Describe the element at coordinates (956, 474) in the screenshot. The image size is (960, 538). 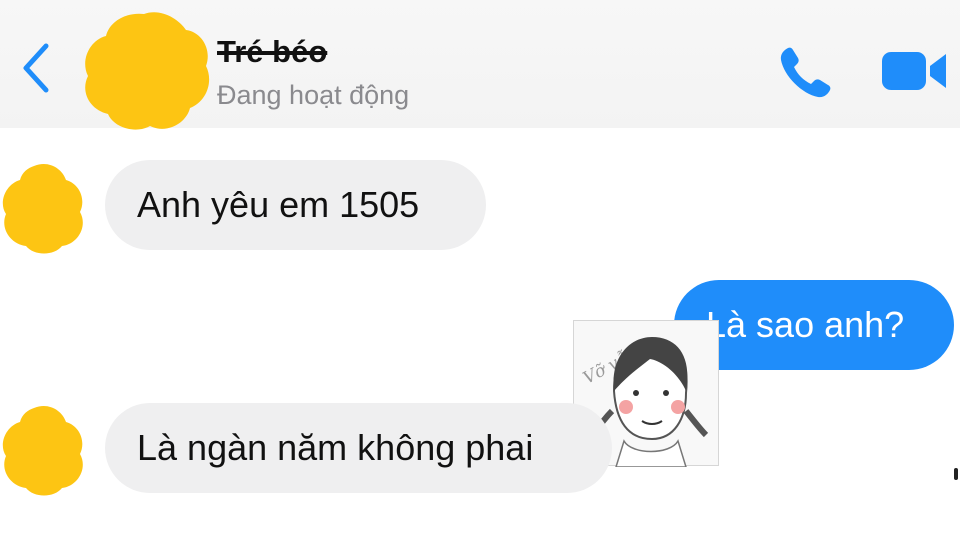
I see `edge-marker` at that location.